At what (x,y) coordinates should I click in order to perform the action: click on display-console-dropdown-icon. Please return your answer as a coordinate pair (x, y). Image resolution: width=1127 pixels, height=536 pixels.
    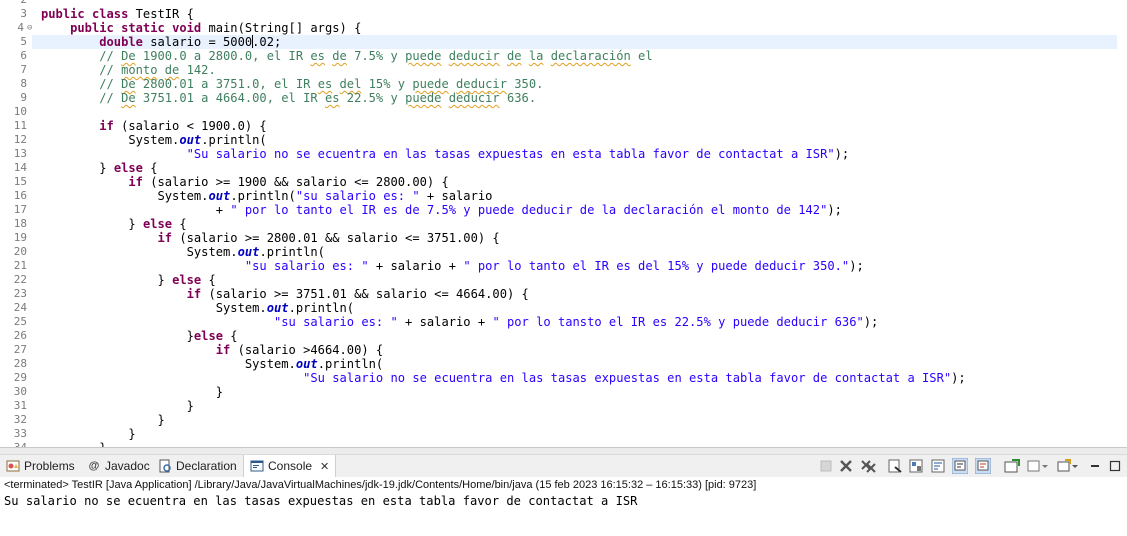
    Looking at the image, I should click on (1038, 466).